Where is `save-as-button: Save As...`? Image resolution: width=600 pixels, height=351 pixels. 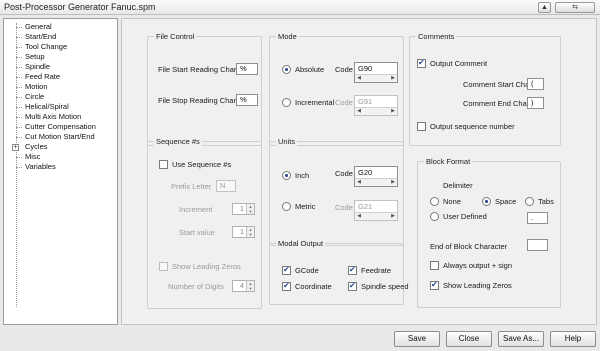 save-as-button: Save As... is located at coordinates (521, 339).